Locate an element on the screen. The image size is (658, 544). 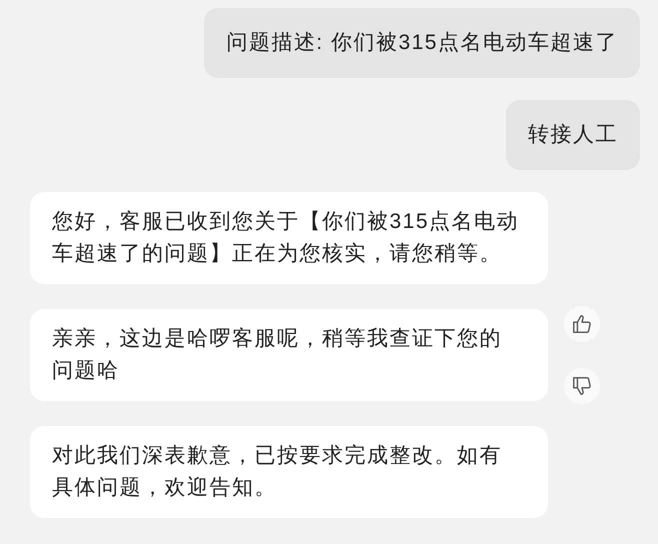
thumbs-up-icon is located at coordinates (582, 324).